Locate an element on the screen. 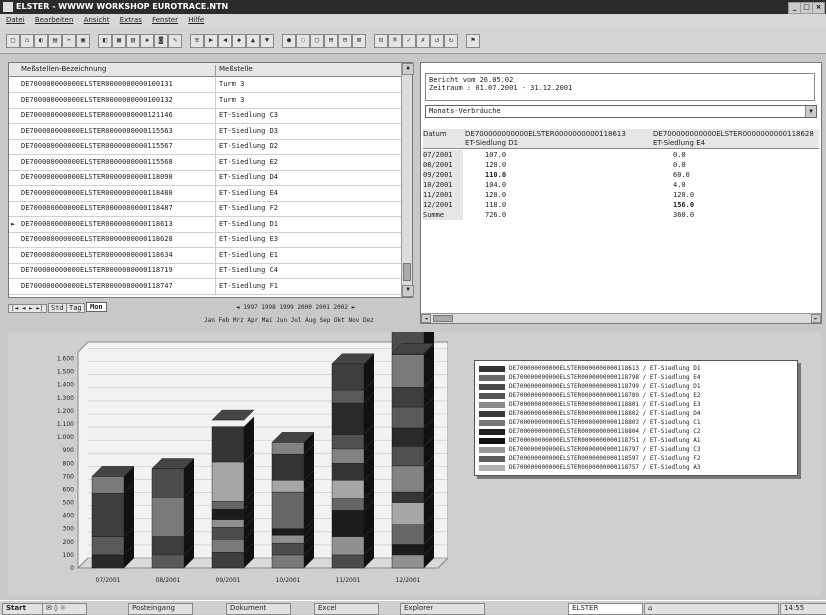  menu-help: Hilfe is located at coordinates (196, 20).